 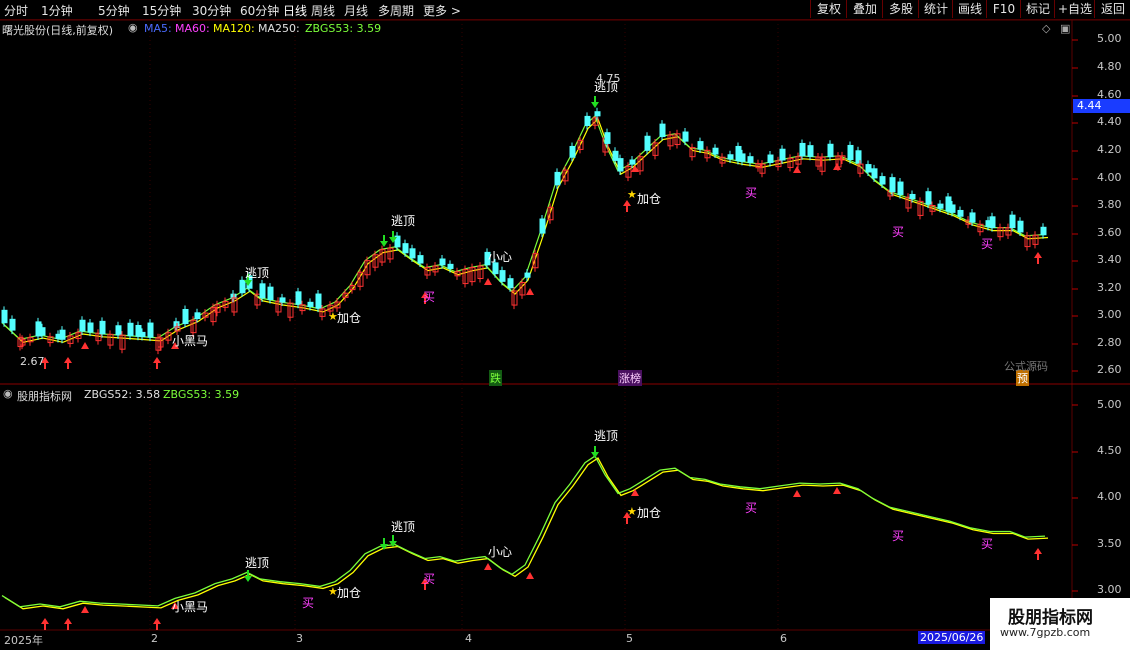 I want to click on x-tick: 2, so click(x=154, y=638).